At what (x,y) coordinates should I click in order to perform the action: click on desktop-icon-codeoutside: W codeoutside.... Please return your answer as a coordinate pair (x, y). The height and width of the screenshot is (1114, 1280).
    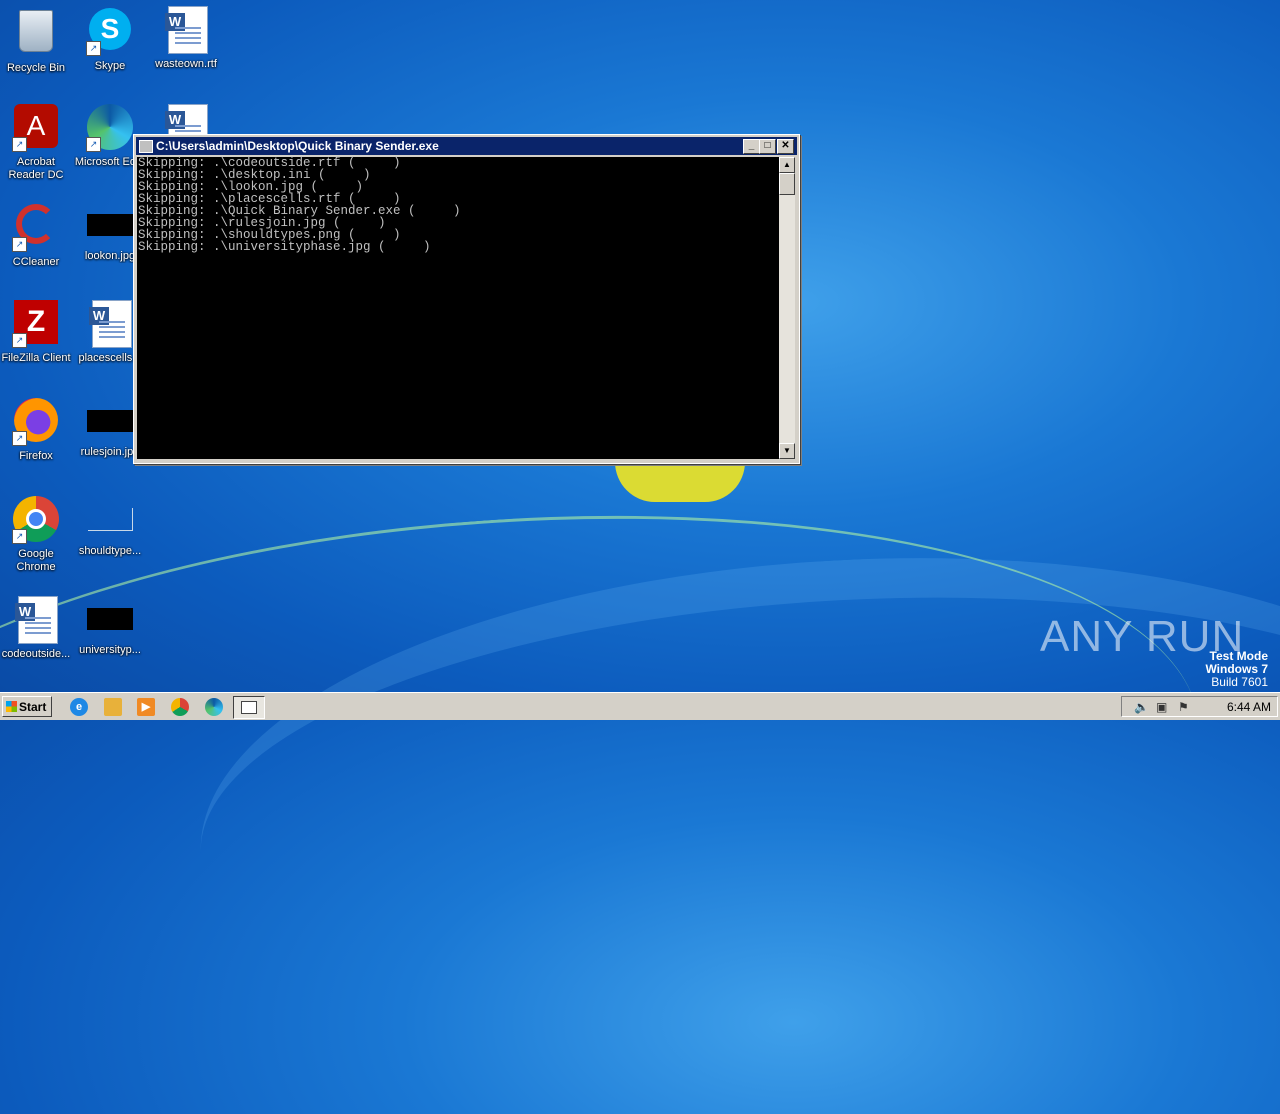
    Looking at the image, I should click on (36, 628).